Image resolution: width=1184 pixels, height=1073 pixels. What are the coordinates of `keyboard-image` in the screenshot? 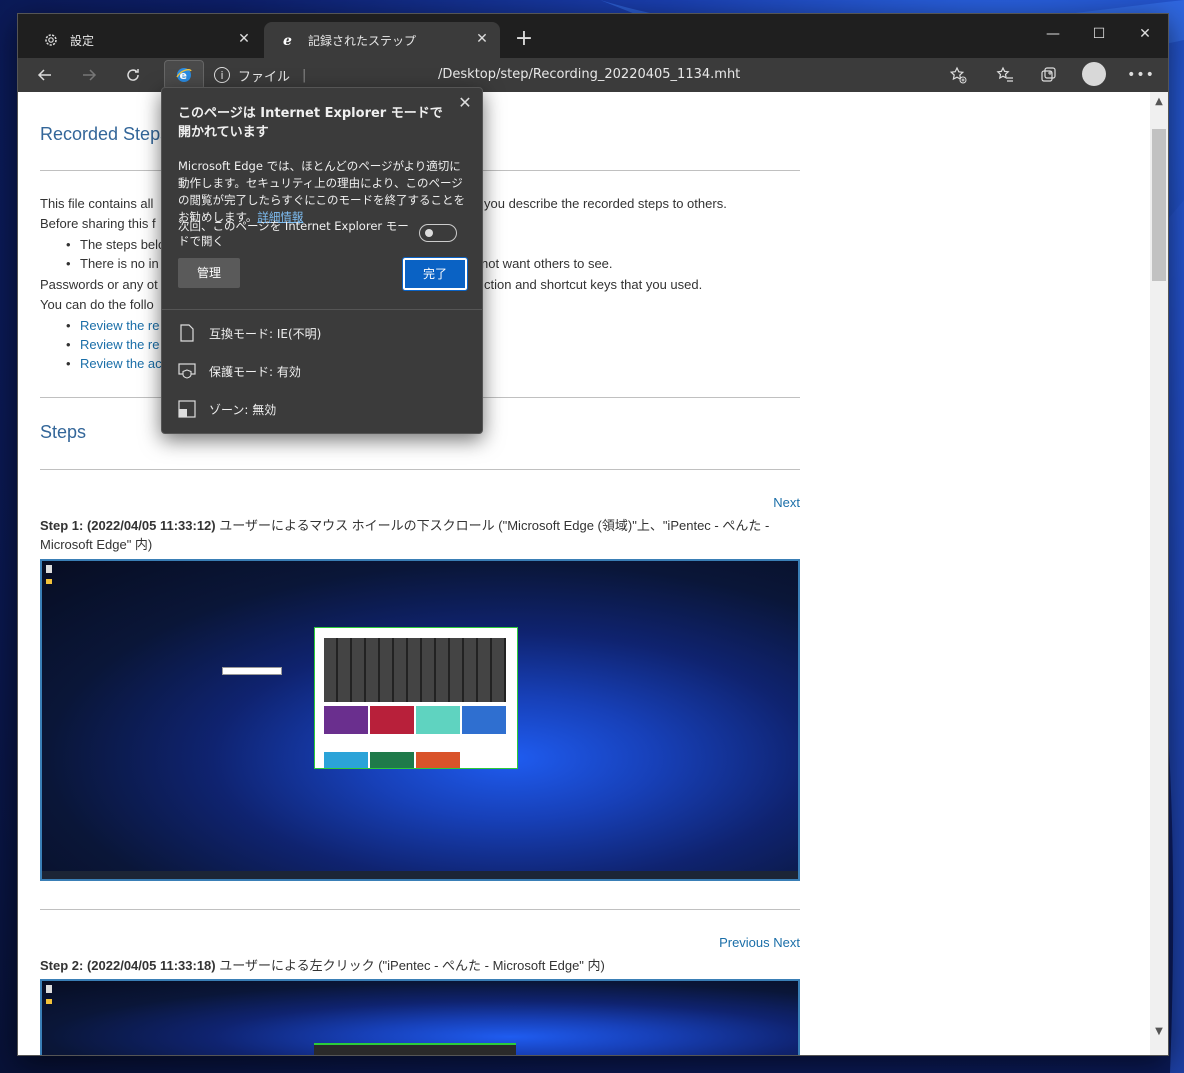 It's located at (415, 670).